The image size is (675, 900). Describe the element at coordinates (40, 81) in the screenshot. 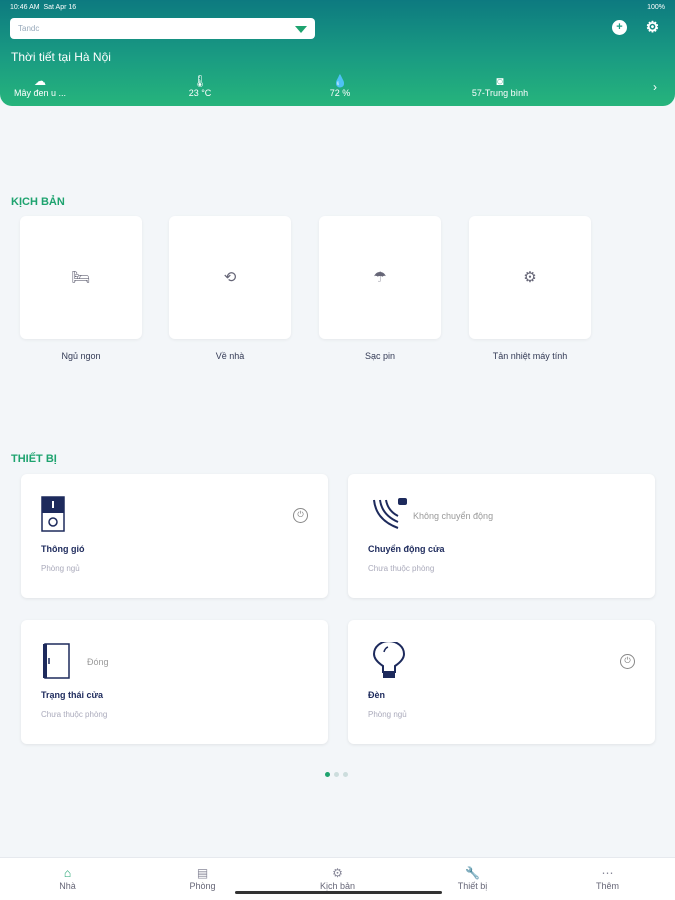

I see `cloud-icon: ☁` at that location.